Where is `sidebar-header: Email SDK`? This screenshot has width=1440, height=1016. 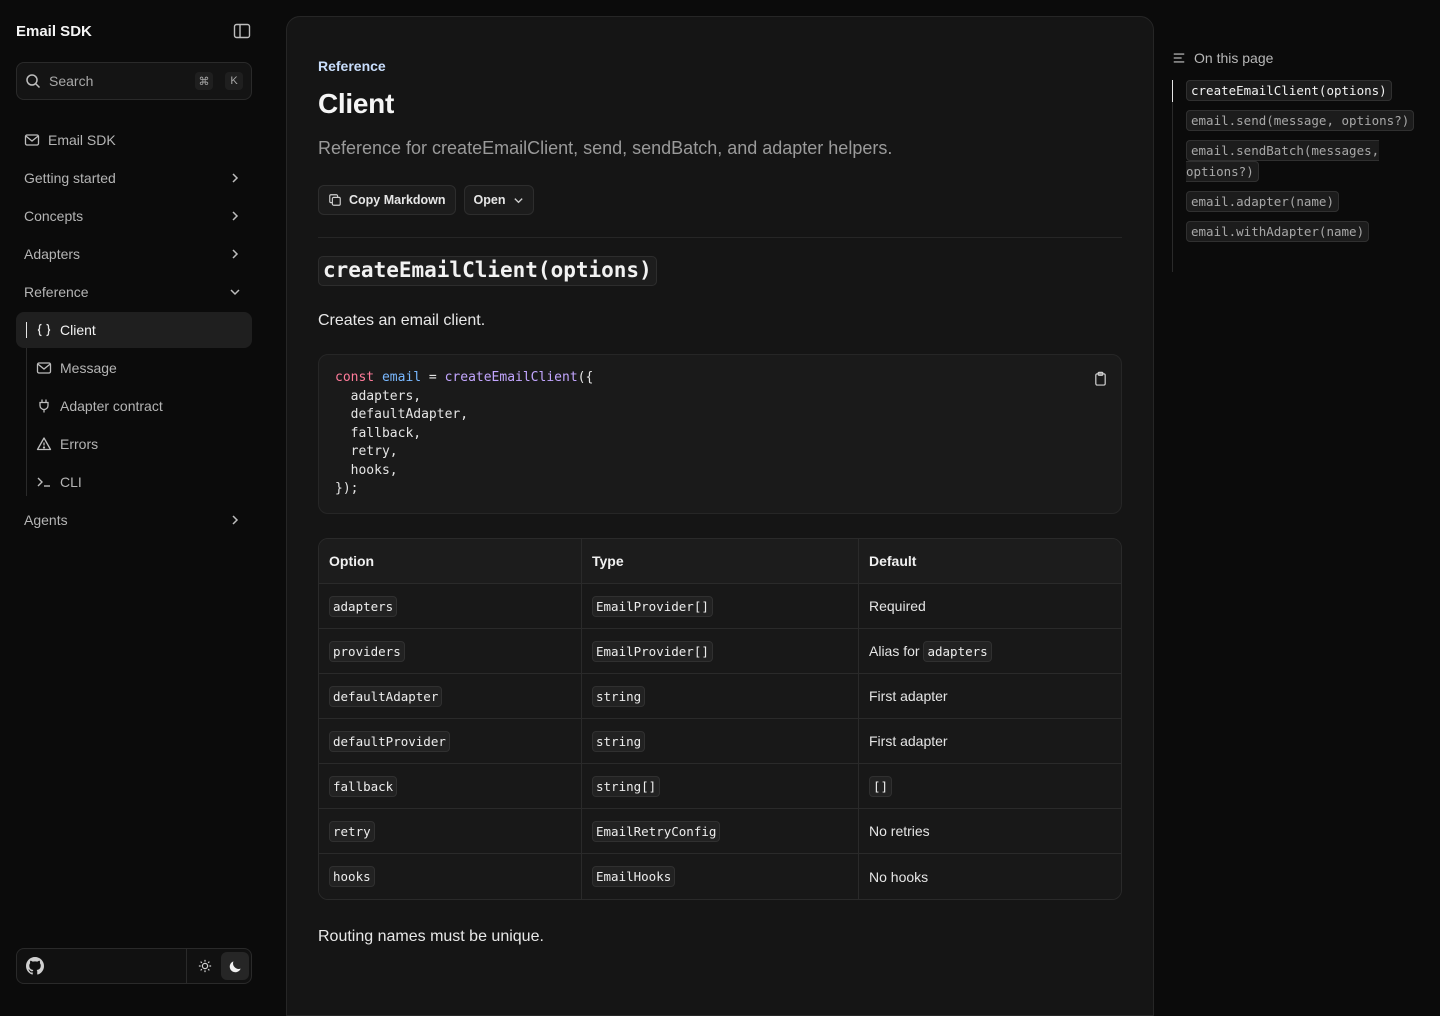
sidebar-header: Email SDK is located at coordinates (134, 31).